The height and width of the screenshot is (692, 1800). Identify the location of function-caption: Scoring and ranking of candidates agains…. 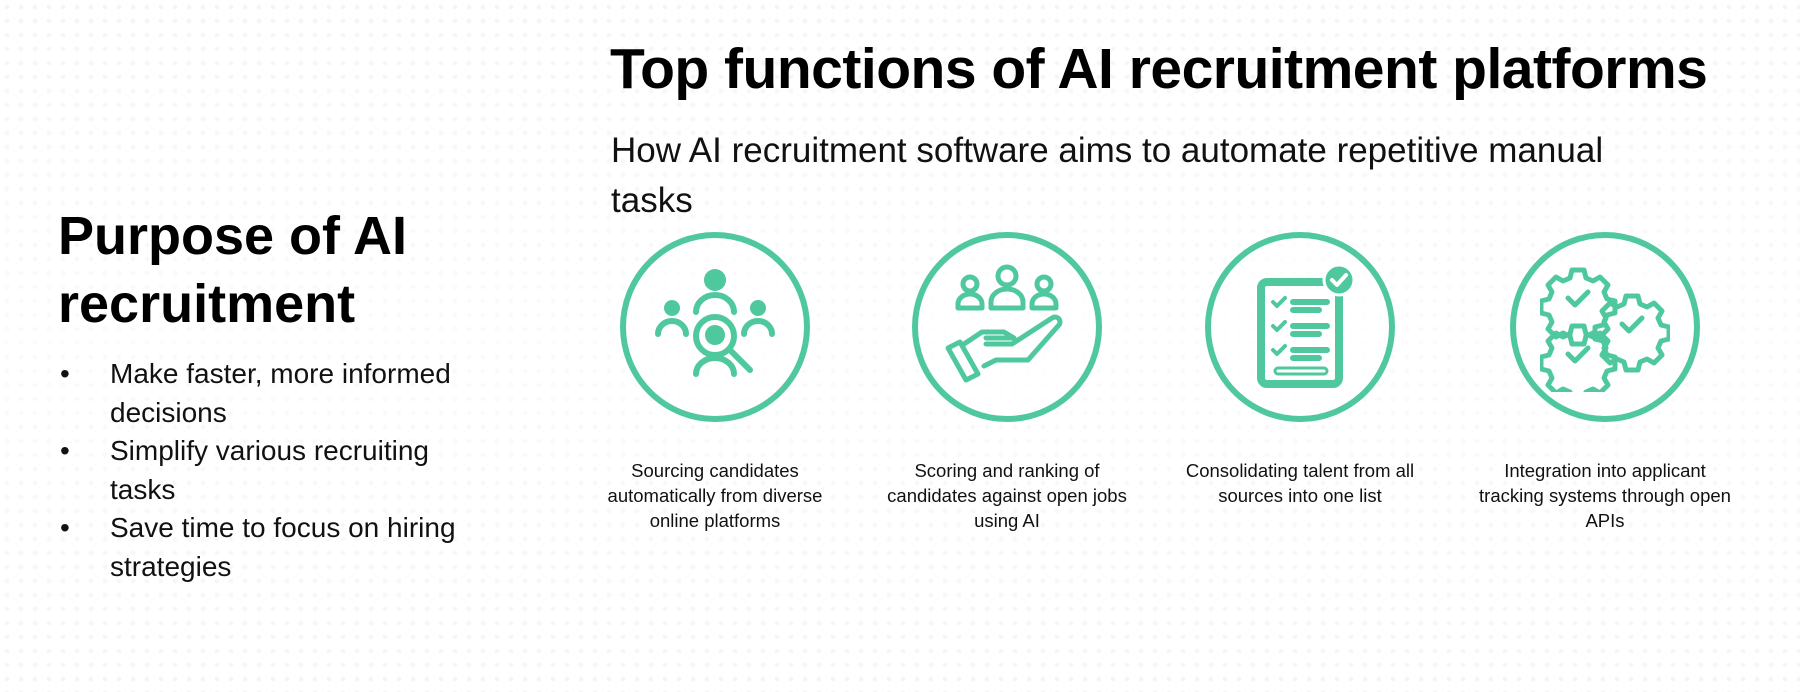
(1007, 495).